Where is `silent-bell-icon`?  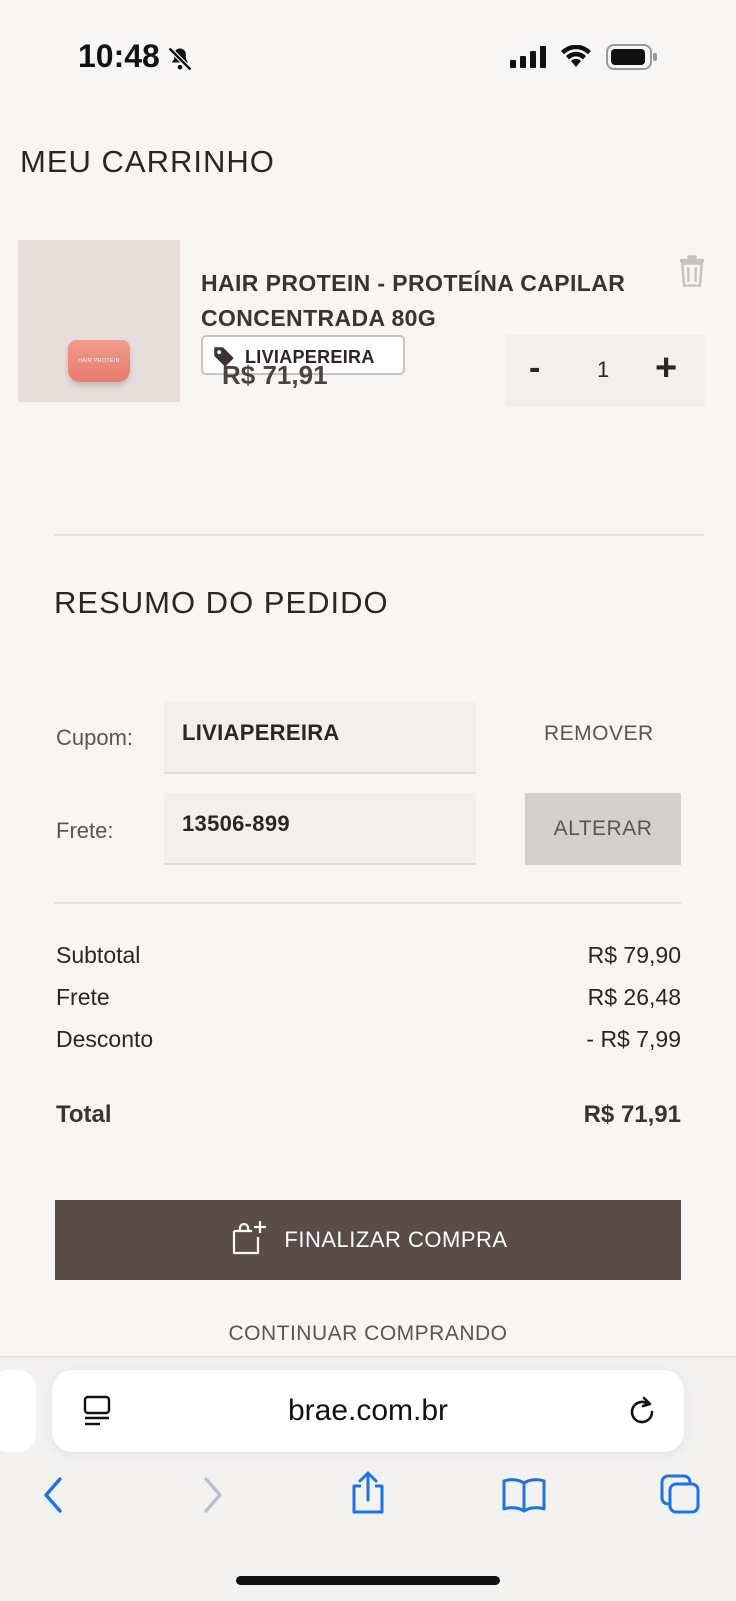
silent-bell-icon is located at coordinates (180, 61).